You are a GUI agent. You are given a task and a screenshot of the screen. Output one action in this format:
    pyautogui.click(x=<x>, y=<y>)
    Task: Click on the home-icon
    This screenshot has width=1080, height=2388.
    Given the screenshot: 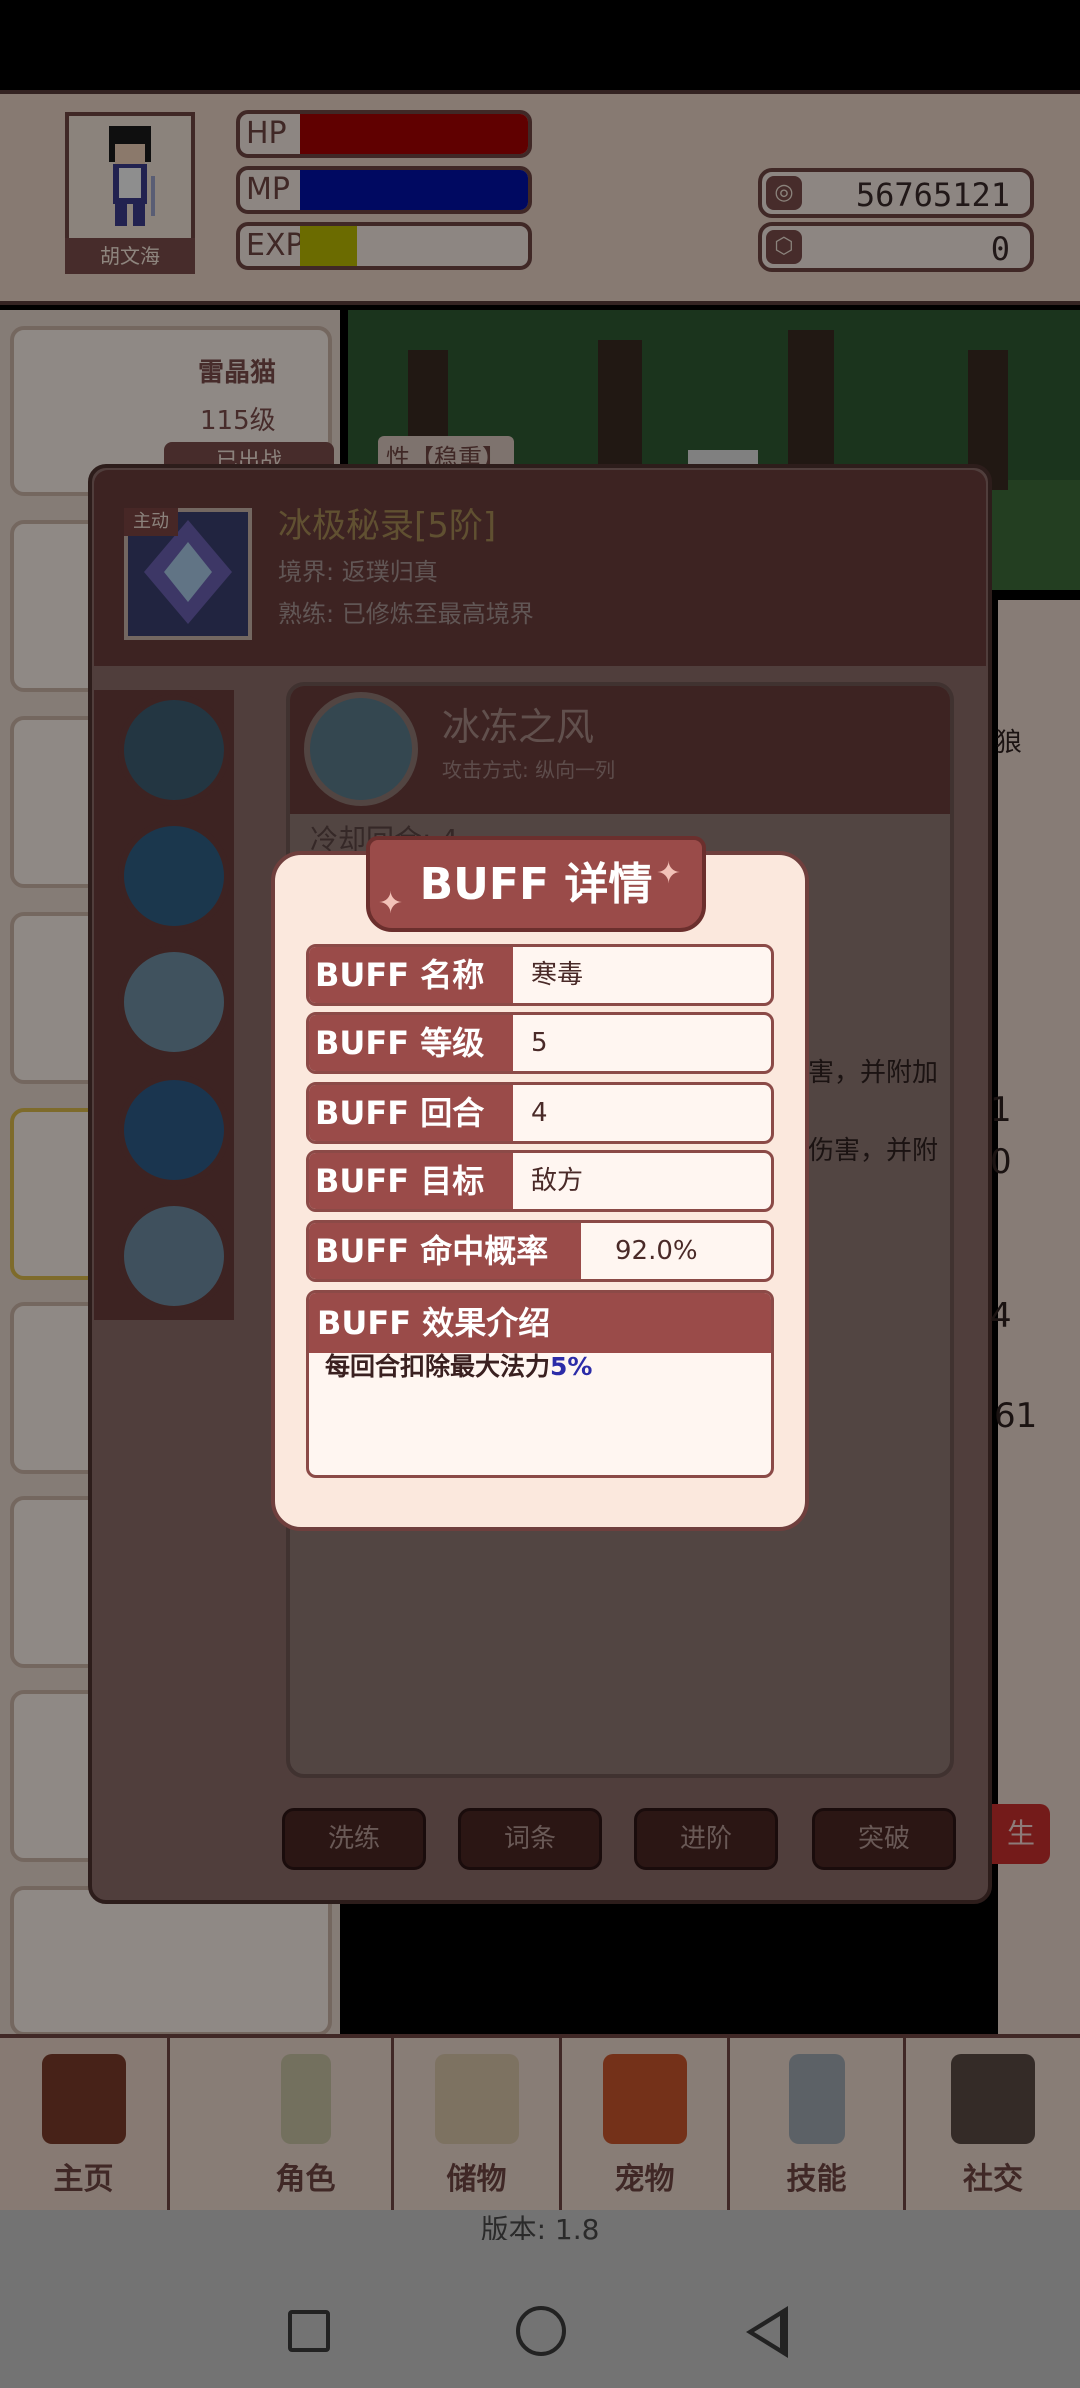 What is the action you would take?
    pyautogui.click(x=541, y=2331)
    